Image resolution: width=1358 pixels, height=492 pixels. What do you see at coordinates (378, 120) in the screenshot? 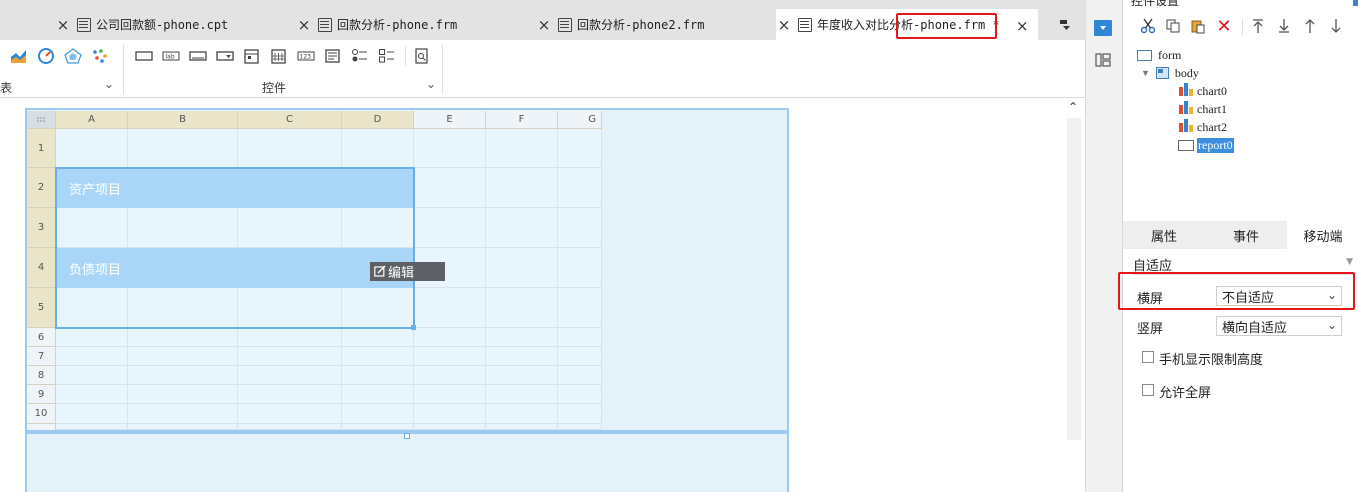
I see `column-header: D` at bounding box center [378, 120].